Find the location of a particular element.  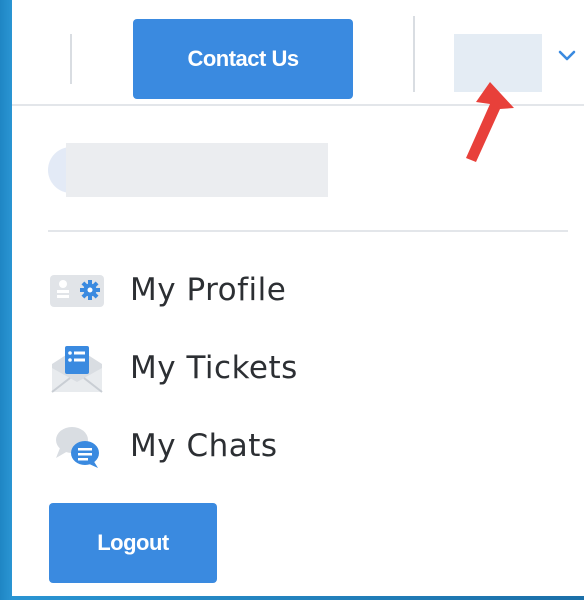

menu-item-my-profile: My Profile is located at coordinates (248, 290).